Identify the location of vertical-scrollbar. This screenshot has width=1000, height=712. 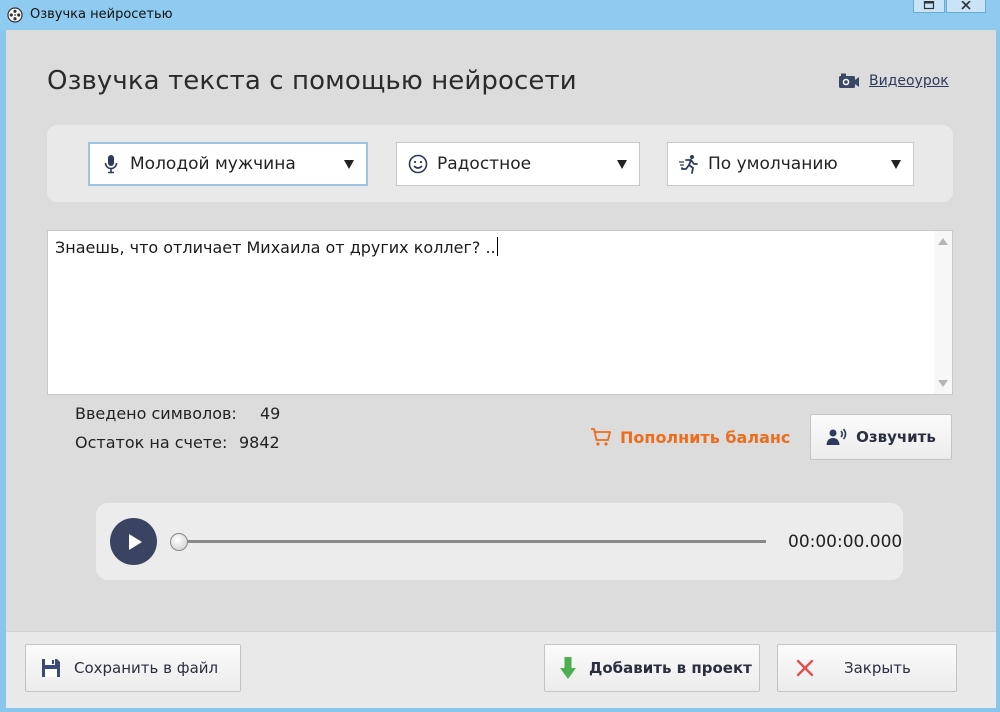
(943, 312).